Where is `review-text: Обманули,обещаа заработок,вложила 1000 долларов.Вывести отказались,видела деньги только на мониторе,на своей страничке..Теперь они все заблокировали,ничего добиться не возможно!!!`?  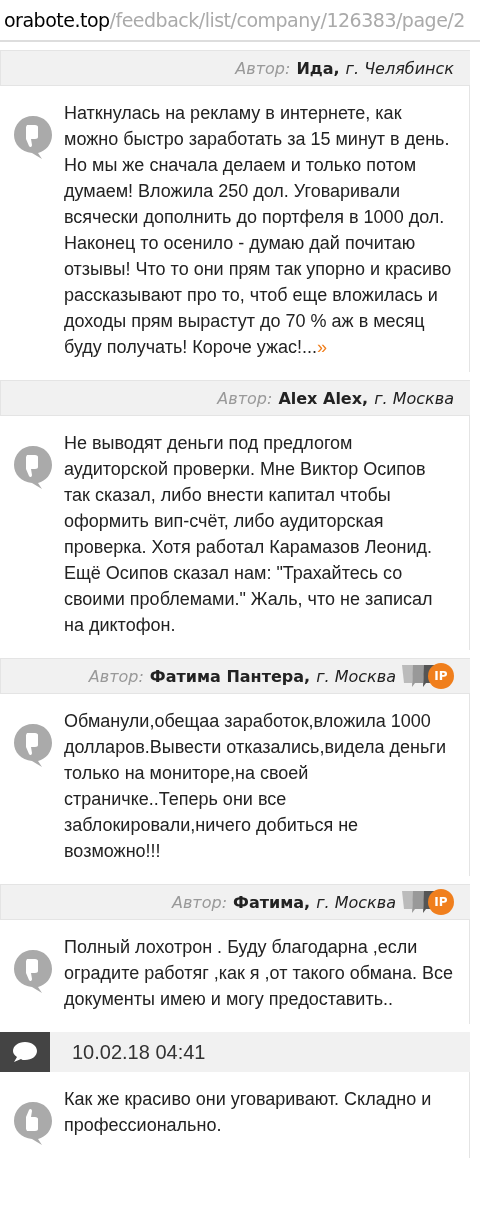 review-text: Обманули,обещаа заработок,вложила 1000 долларов.Вывести отказались,видела деньги только на мониторе,на своей страничке..Теперь они все заблокировали,ничего добиться не возможно!!! is located at coordinates (255, 786).